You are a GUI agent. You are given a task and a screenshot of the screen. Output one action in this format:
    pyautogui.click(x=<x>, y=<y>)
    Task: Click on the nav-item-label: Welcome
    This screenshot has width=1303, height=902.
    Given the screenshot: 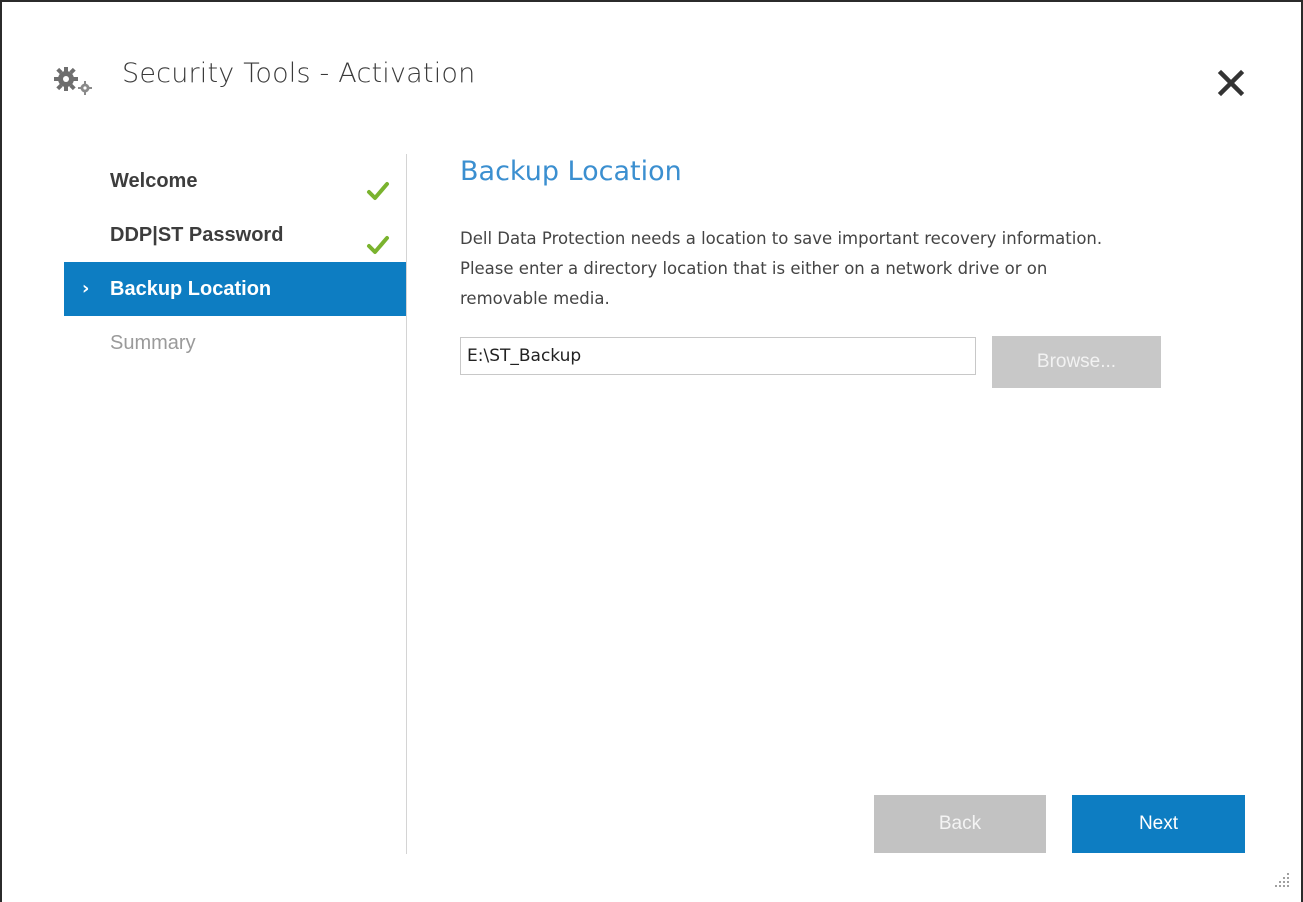 What is the action you would take?
    pyautogui.click(x=154, y=181)
    